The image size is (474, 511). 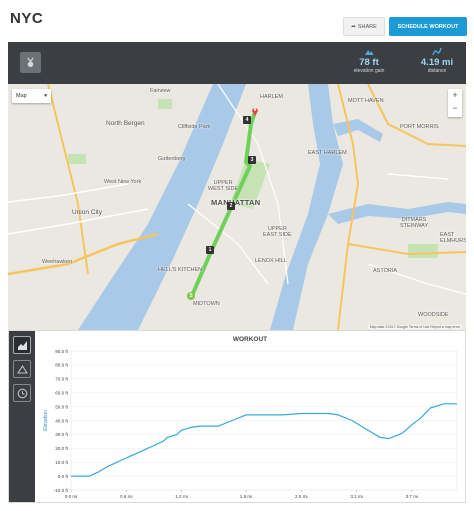 What do you see at coordinates (210, 250) in the screenshot?
I see `mile-marker-1: 1` at bounding box center [210, 250].